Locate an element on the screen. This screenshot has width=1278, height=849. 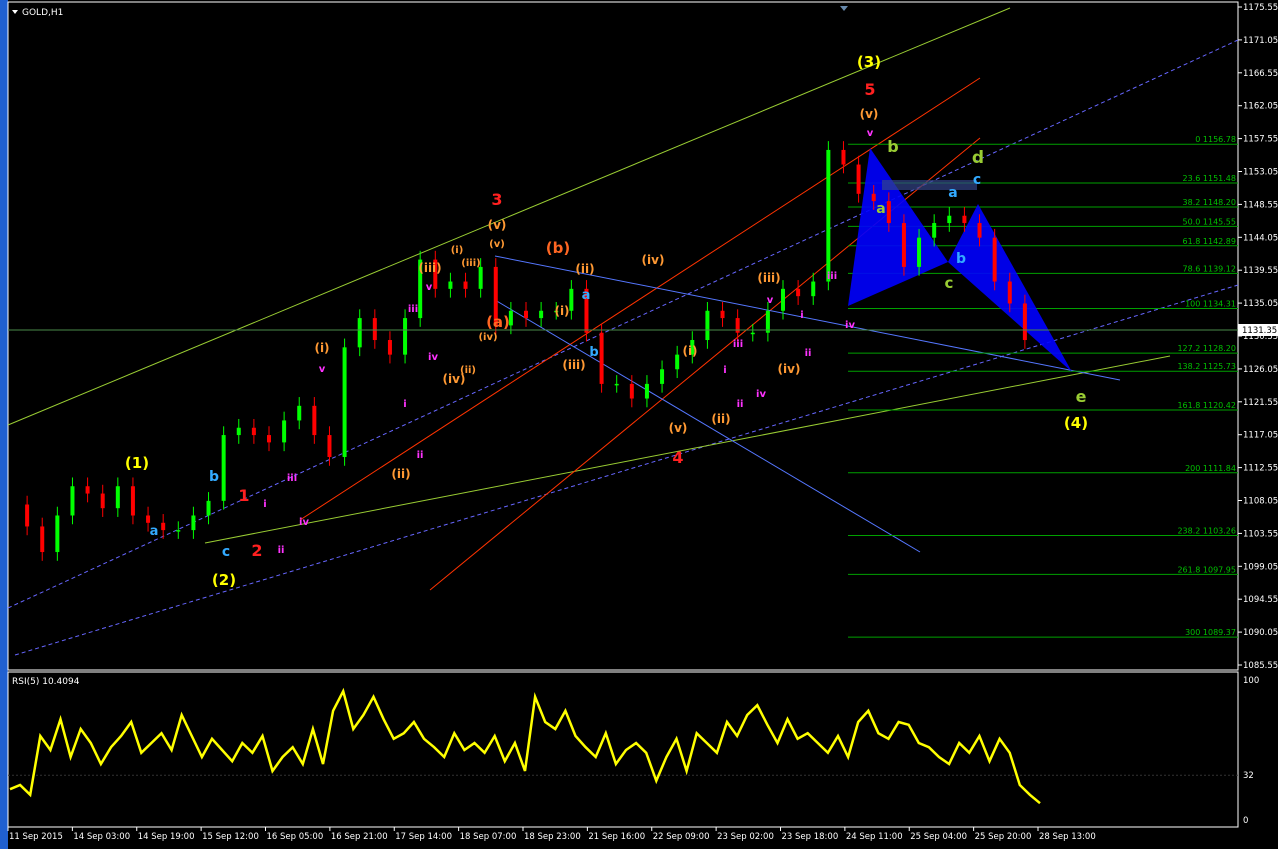
rsi-axis-label: 0 is located at coordinates (1245, 821).